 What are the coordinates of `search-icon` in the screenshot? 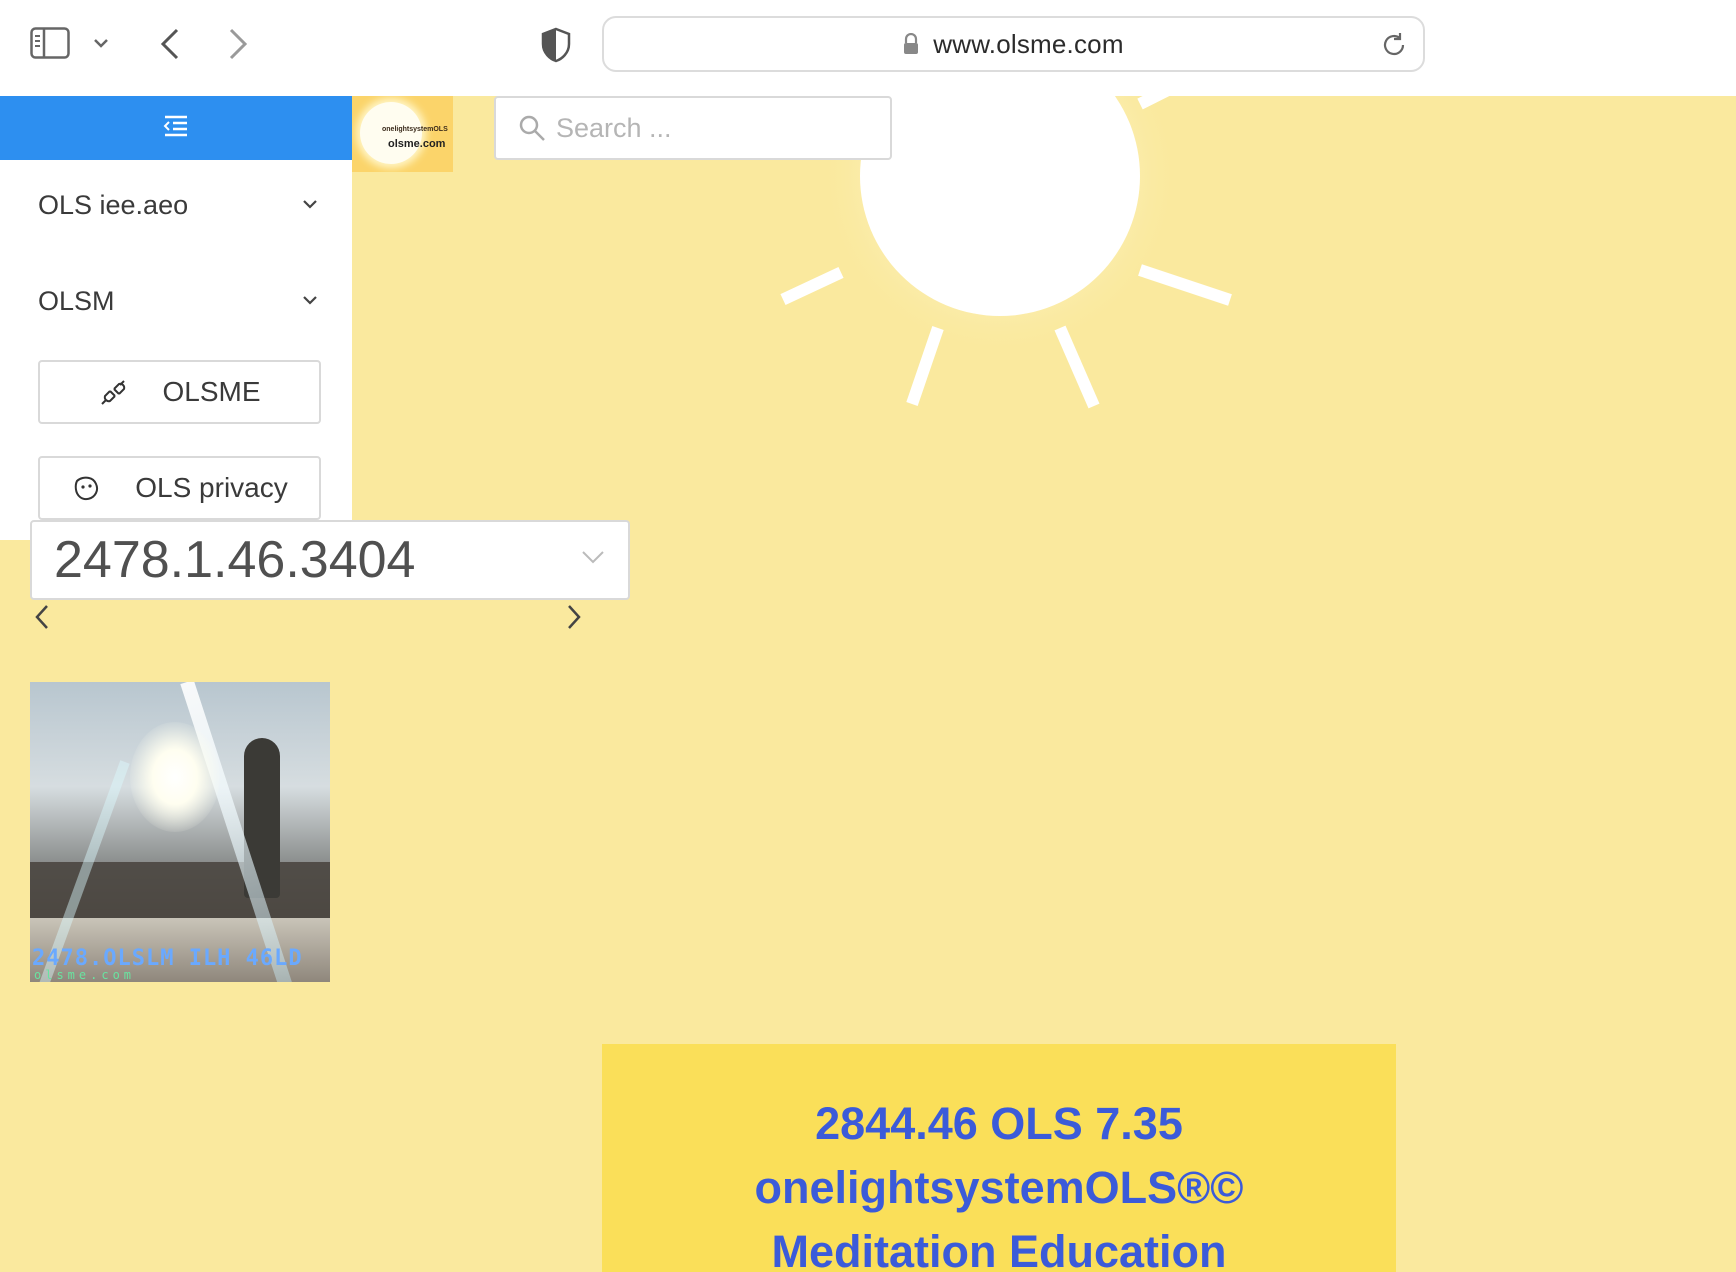 It's located at (532, 128).